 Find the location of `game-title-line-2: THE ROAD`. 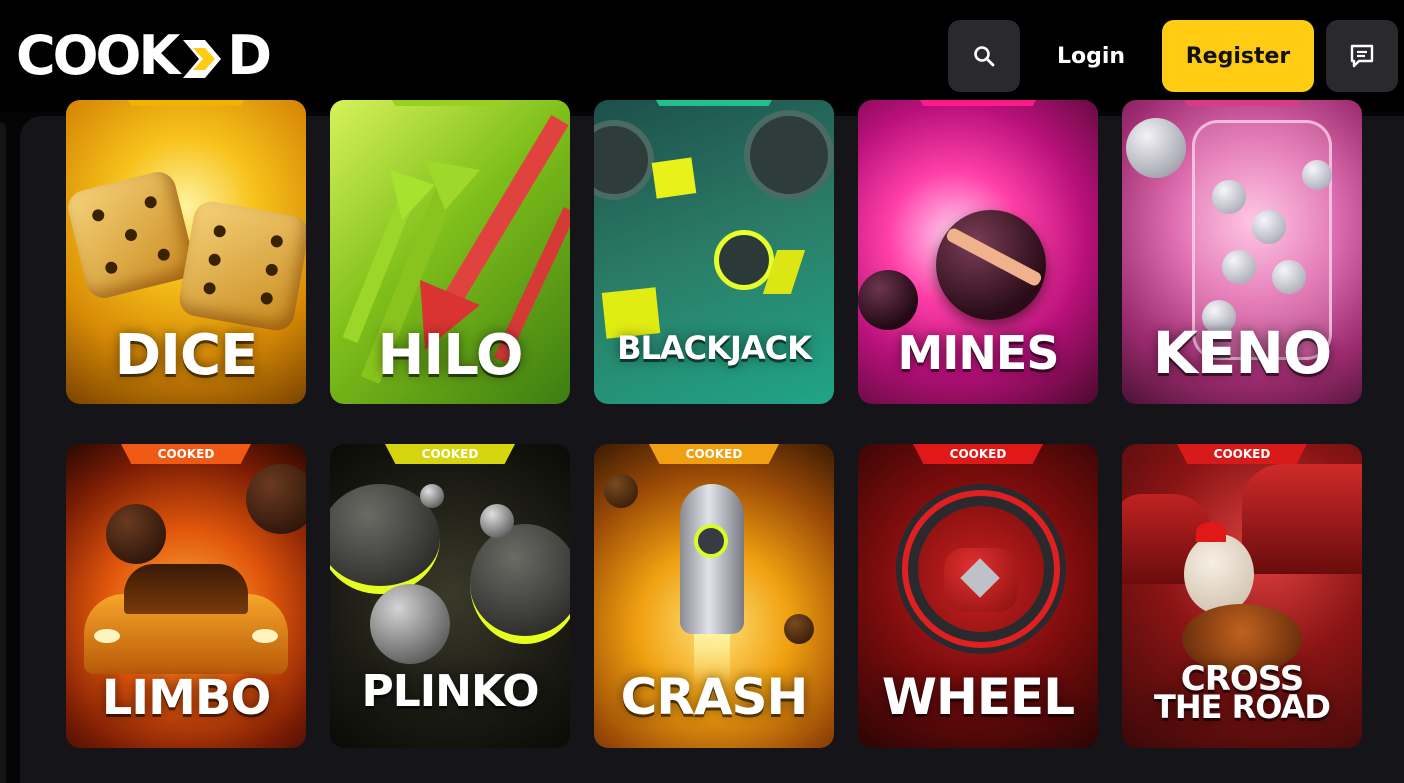

game-title-line-2: THE ROAD is located at coordinates (1242, 707).